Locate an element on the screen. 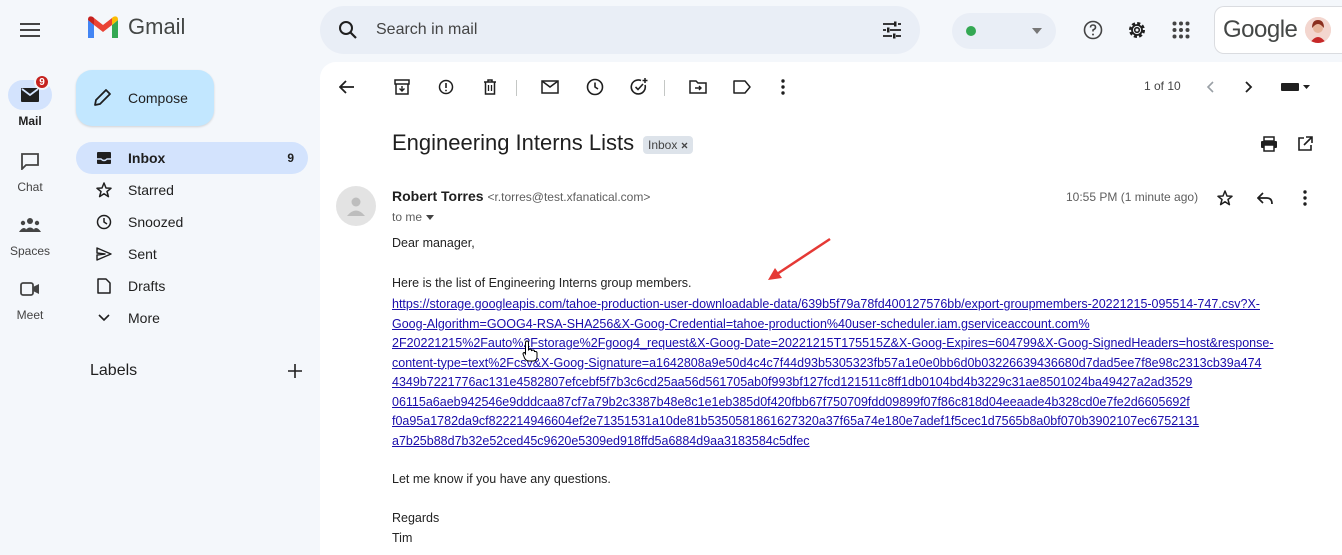  nav-label: Starred is located at coordinates (151, 190).